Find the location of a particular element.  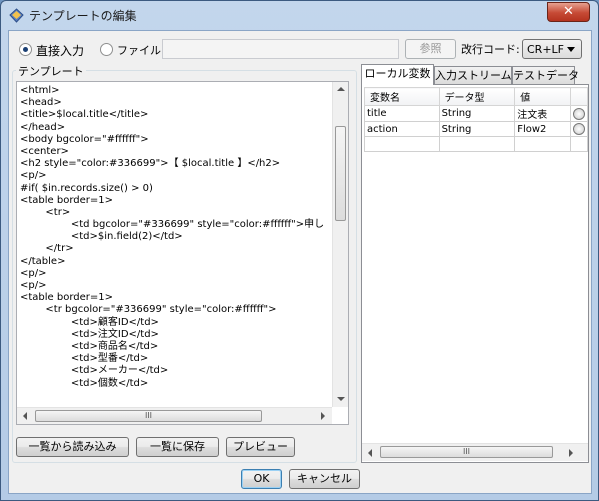

table-row: title String 注文表 is located at coordinates (476, 113).